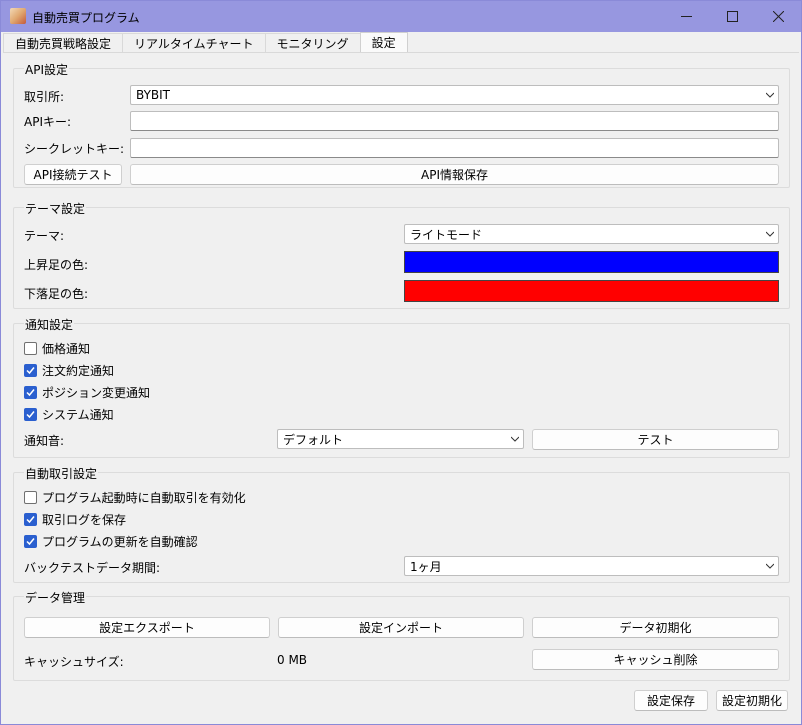 This screenshot has width=802, height=725. I want to click on data-management-title: データ管理, so click(55, 597).